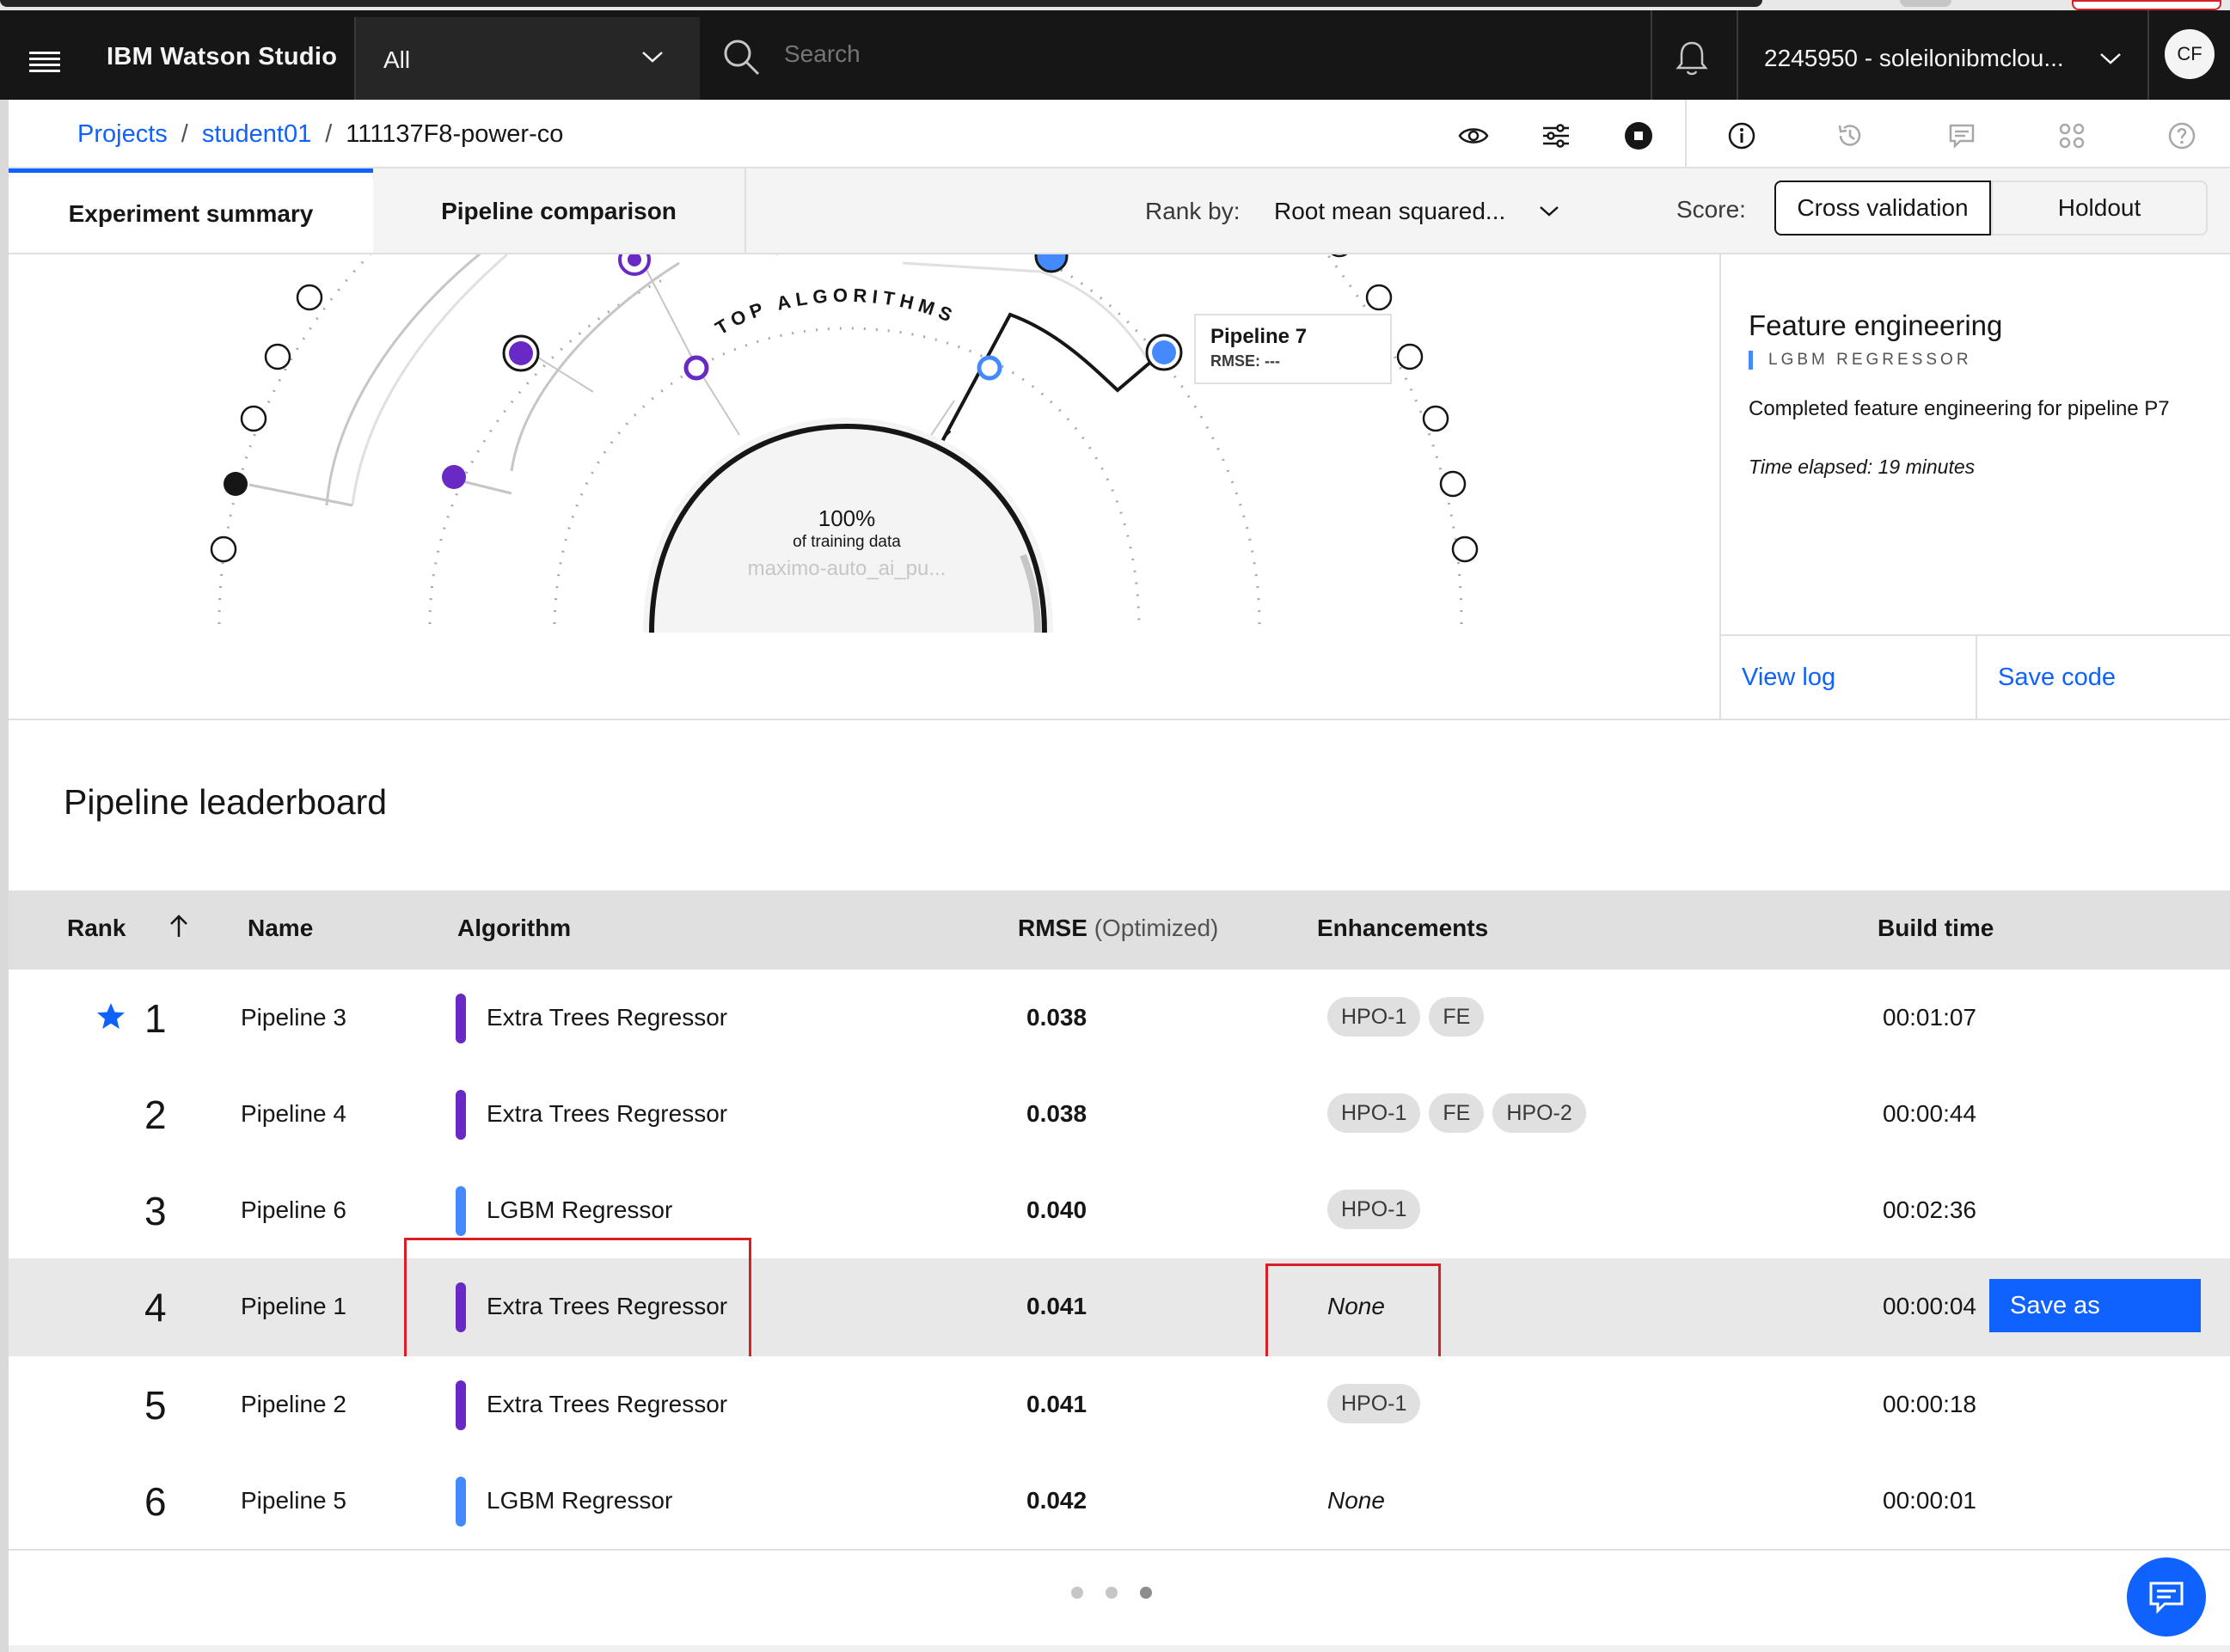  What do you see at coordinates (1876, 325) in the screenshot?
I see `side-panel-title: Feature engineering` at bounding box center [1876, 325].